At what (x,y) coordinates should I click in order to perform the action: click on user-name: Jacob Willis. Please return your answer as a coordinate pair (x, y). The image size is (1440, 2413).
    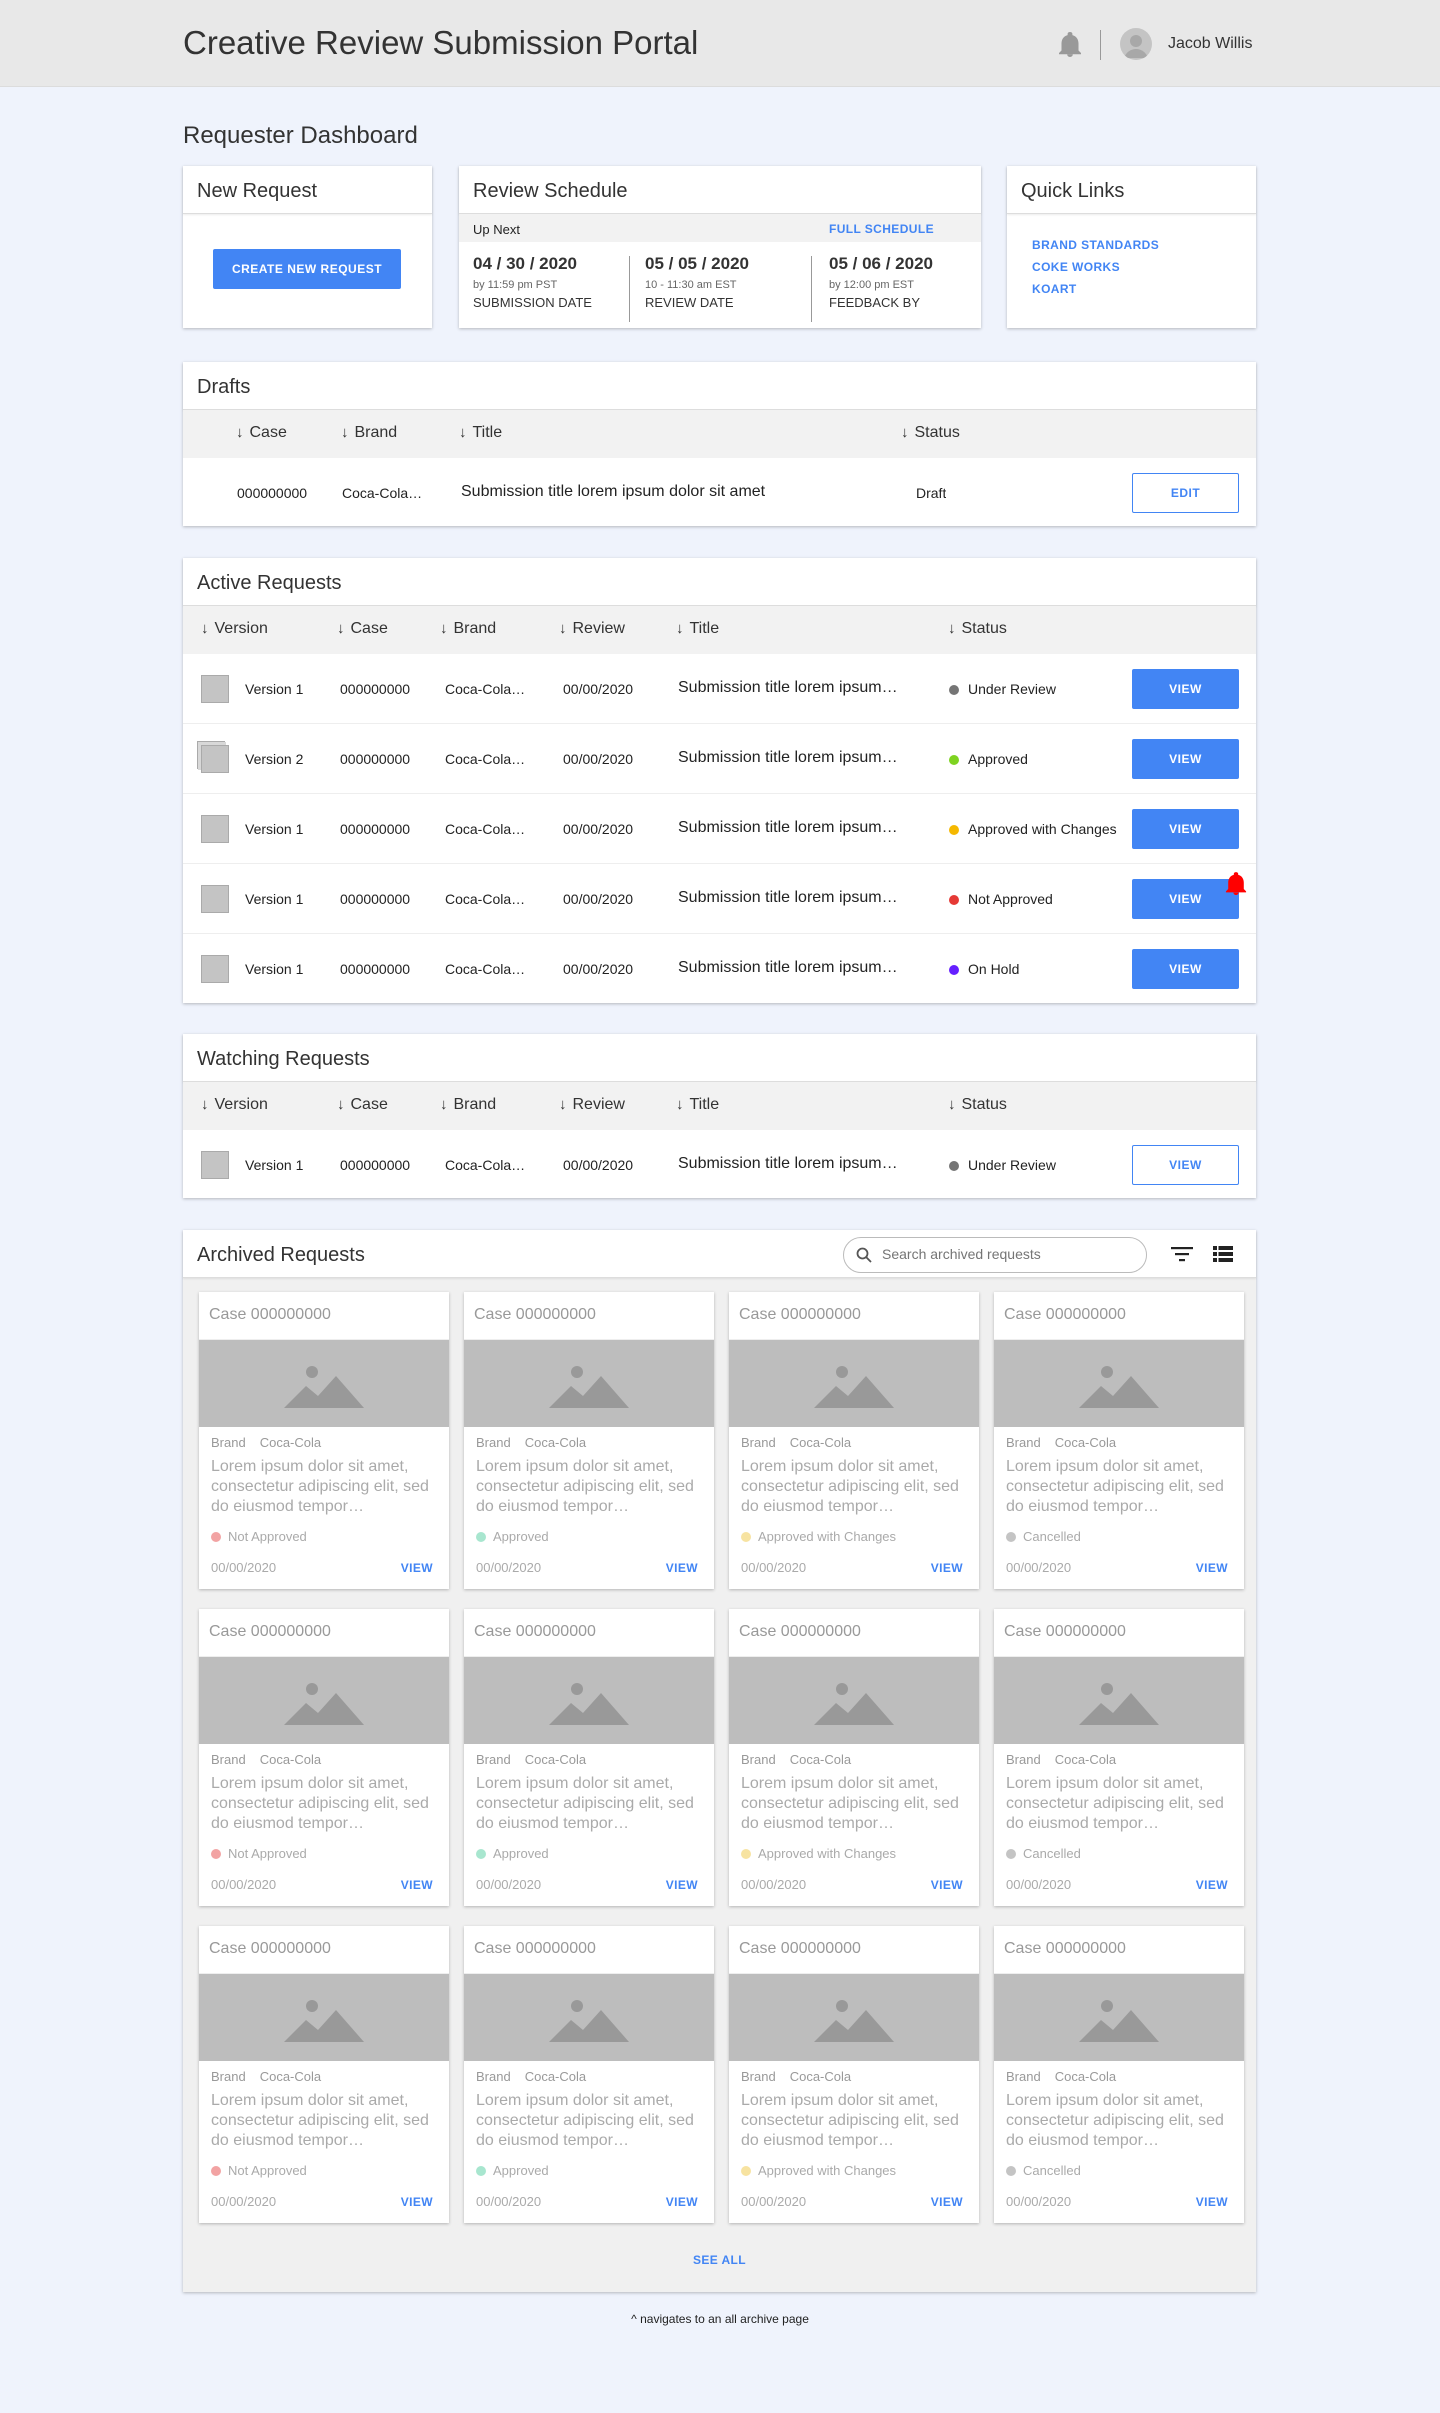
    Looking at the image, I should click on (1210, 44).